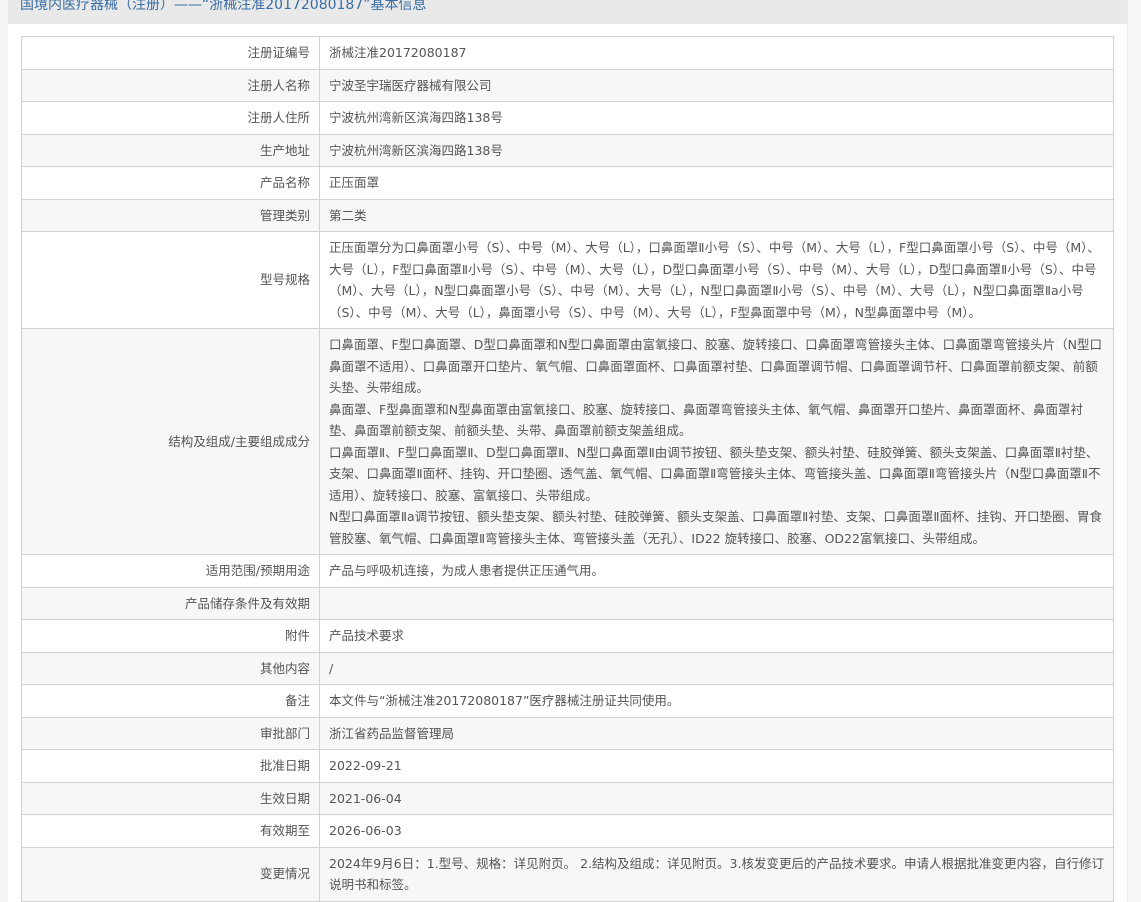 The width and height of the screenshot is (1141, 902). I want to click on table-row: 其他内容 /, so click(567, 668).